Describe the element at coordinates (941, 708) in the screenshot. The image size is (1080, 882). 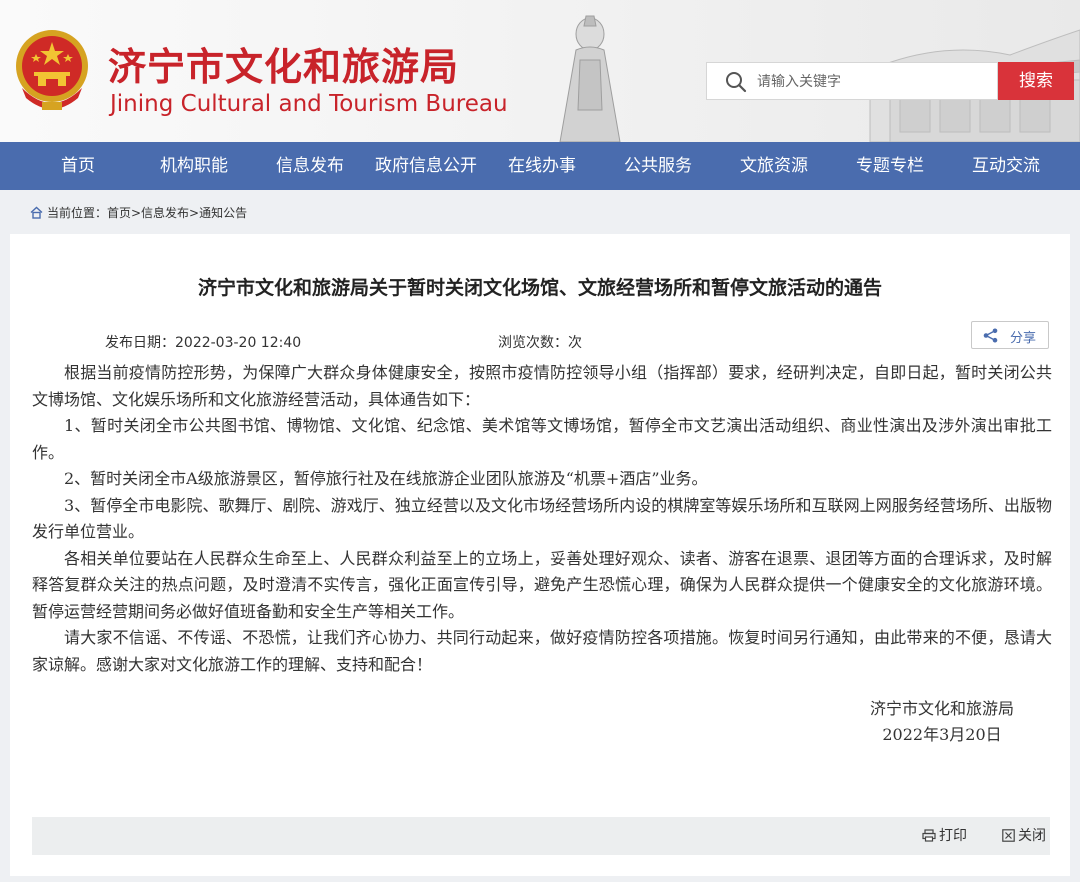
I see `signature-org: 济宁市文化和旅游局` at that location.